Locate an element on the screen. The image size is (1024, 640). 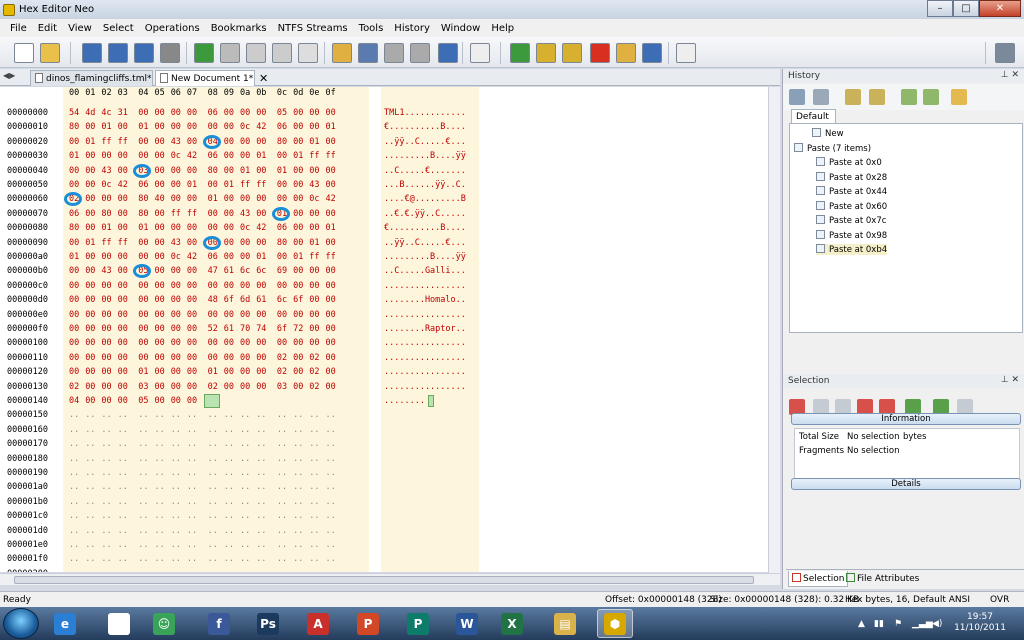
horizontal-scrollbar is located at coordinates (390, 579).